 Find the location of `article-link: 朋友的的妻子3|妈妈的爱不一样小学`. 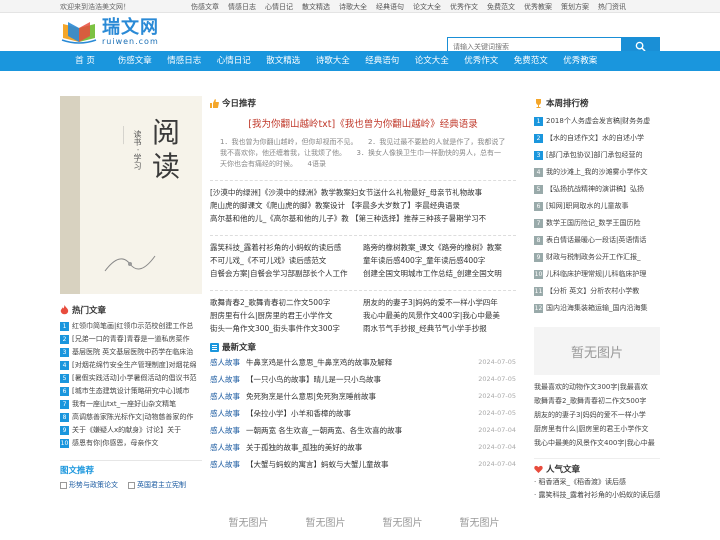

article-link: 朋友的的妻子3|妈妈的爱不一样小学 is located at coordinates (597, 415).